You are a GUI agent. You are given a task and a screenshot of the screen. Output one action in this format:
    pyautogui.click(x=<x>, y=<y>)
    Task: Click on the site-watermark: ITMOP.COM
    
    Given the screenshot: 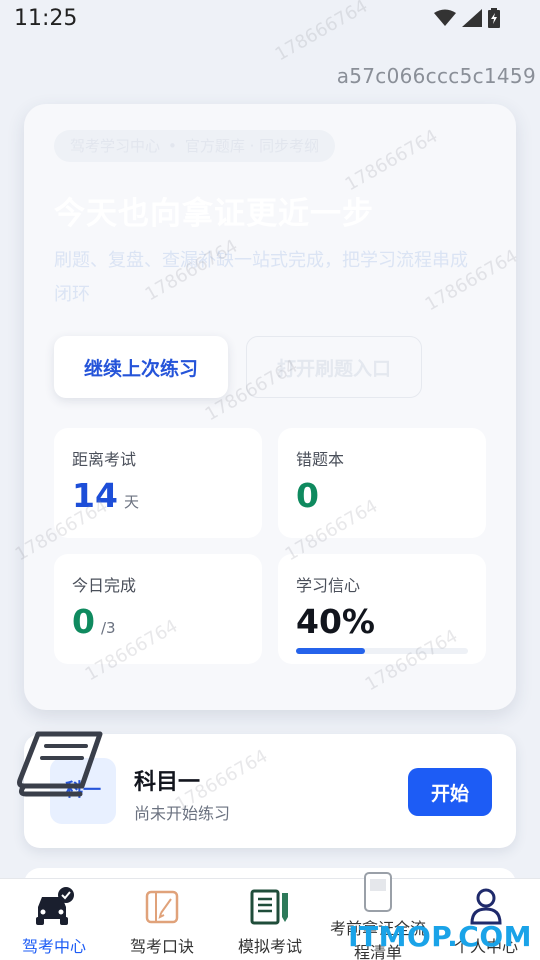 What is the action you would take?
    pyautogui.click(x=440, y=936)
    